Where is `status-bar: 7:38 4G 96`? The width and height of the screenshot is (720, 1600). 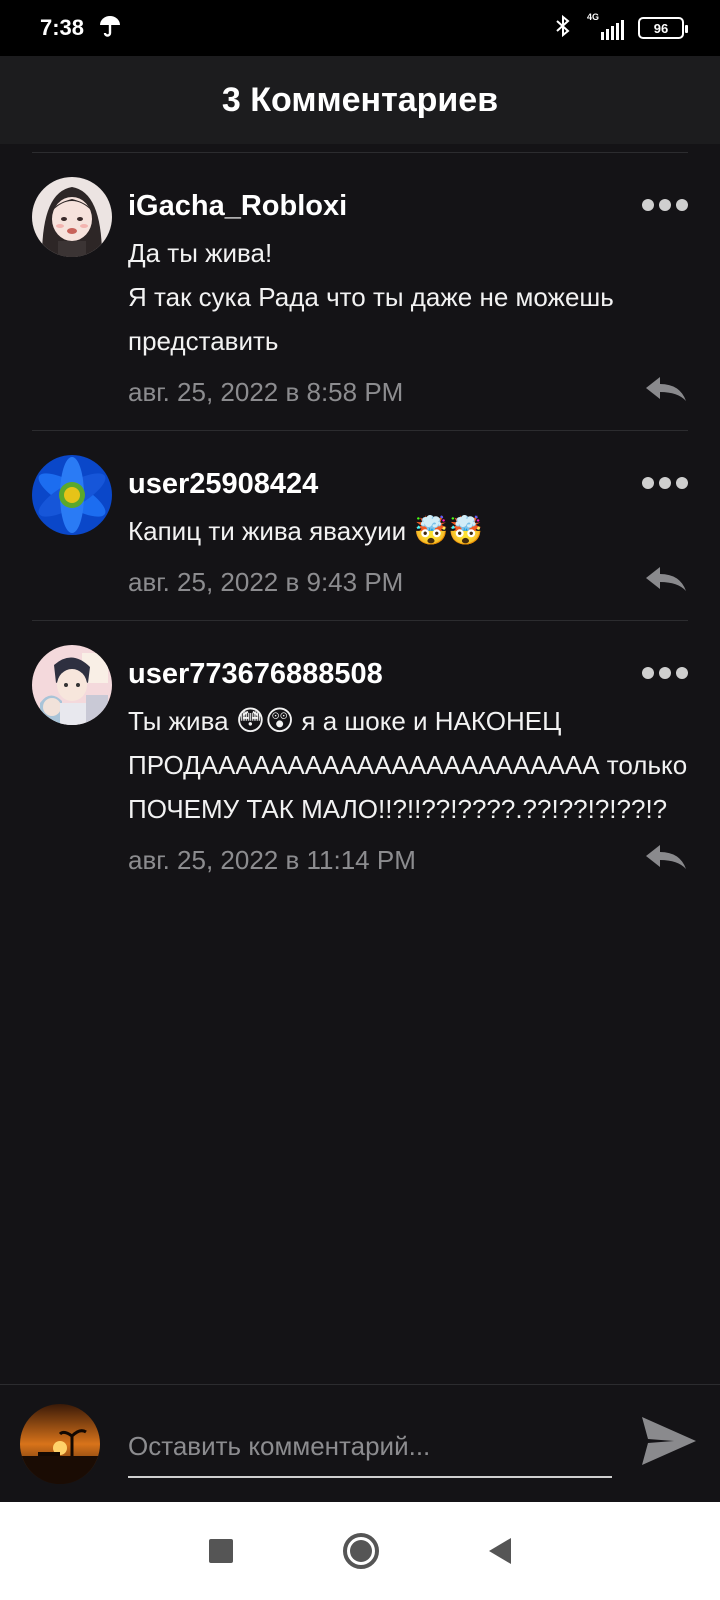 status-bar: 7:38 4G 96 is located at coordinates (360, 28).